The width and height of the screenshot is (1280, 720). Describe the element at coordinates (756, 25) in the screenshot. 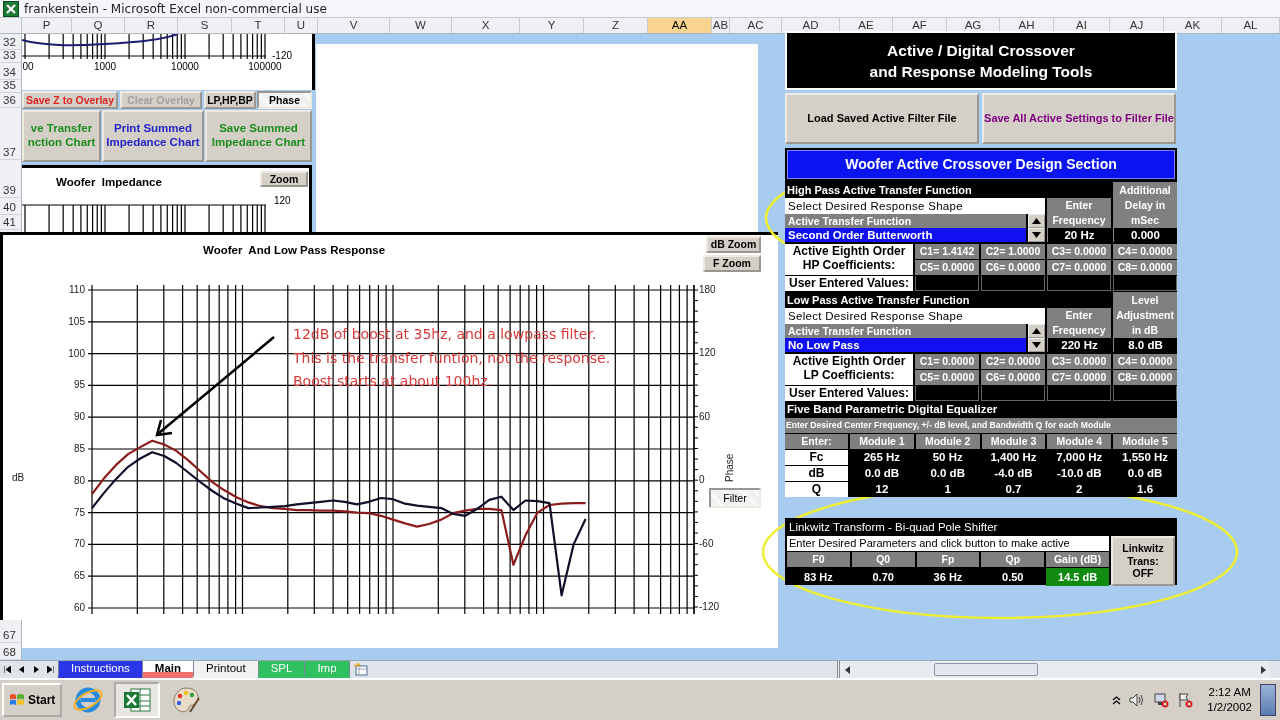

I see `column-header: AC` at that location.